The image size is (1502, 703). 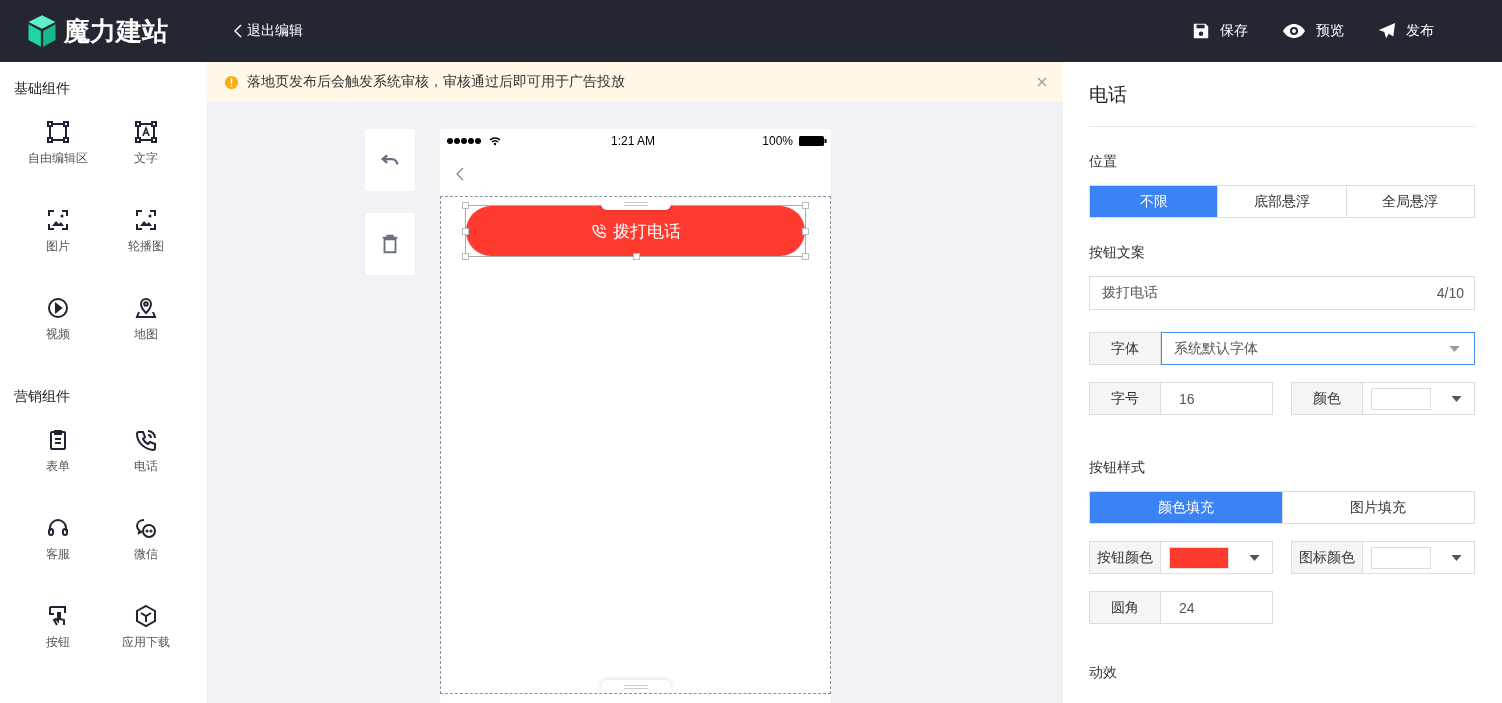 I want to click on font-select: 系统默认字体, so click(x=1318, y=348).